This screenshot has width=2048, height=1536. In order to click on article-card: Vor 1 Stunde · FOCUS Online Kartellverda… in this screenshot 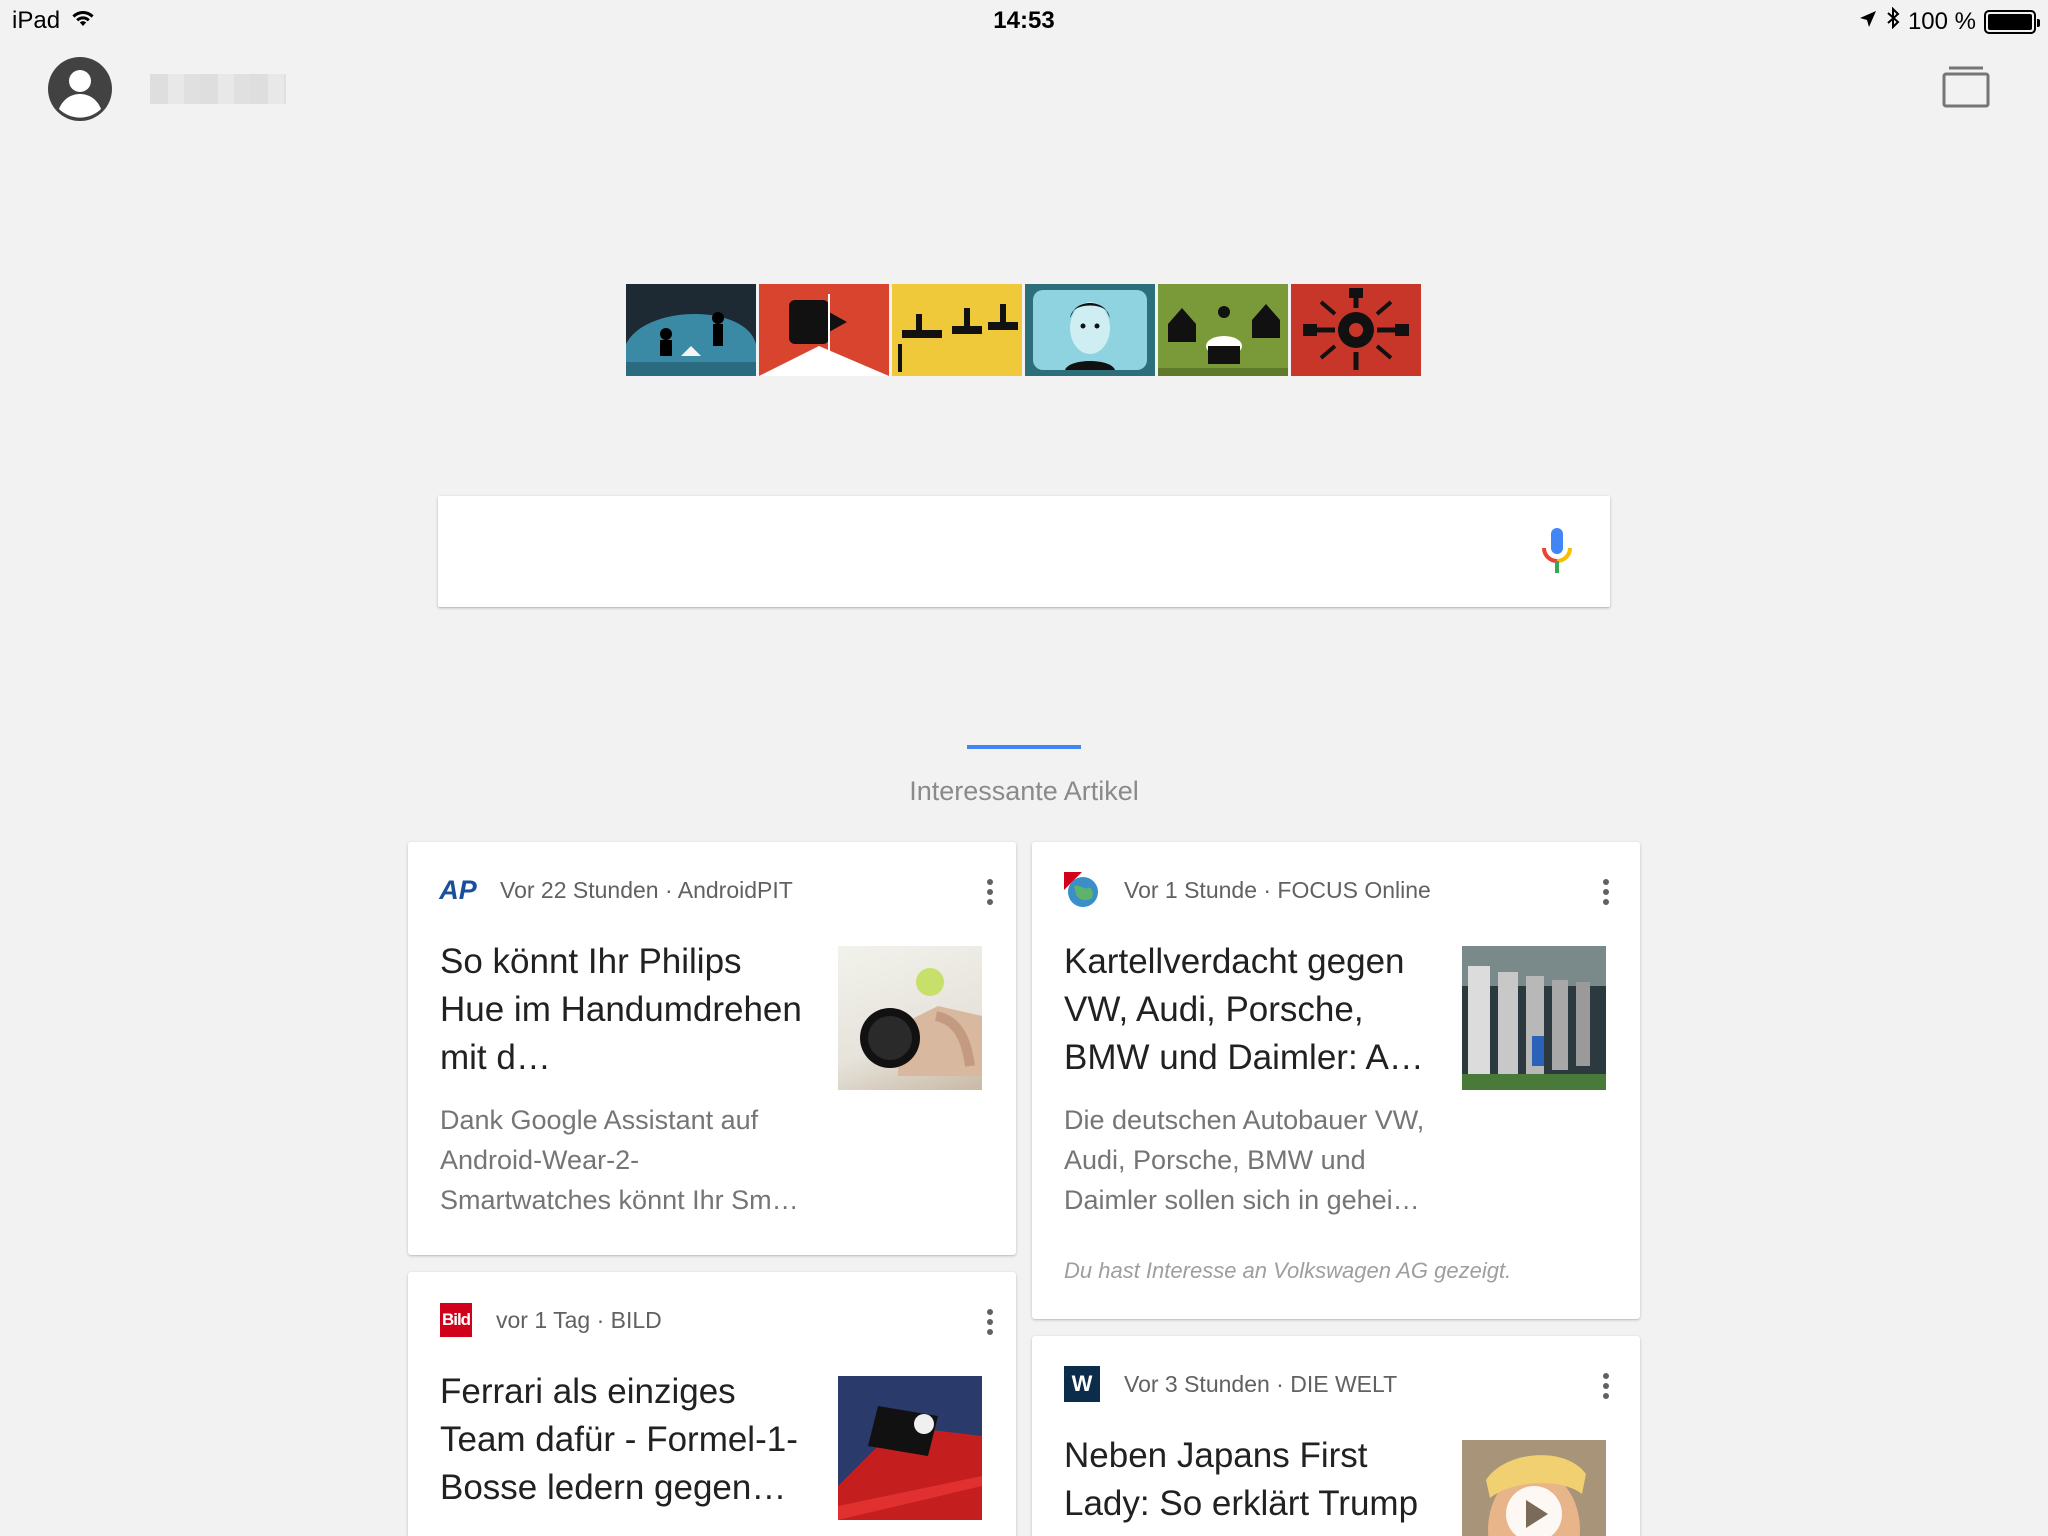, I will do `click(1336, 1080)`.